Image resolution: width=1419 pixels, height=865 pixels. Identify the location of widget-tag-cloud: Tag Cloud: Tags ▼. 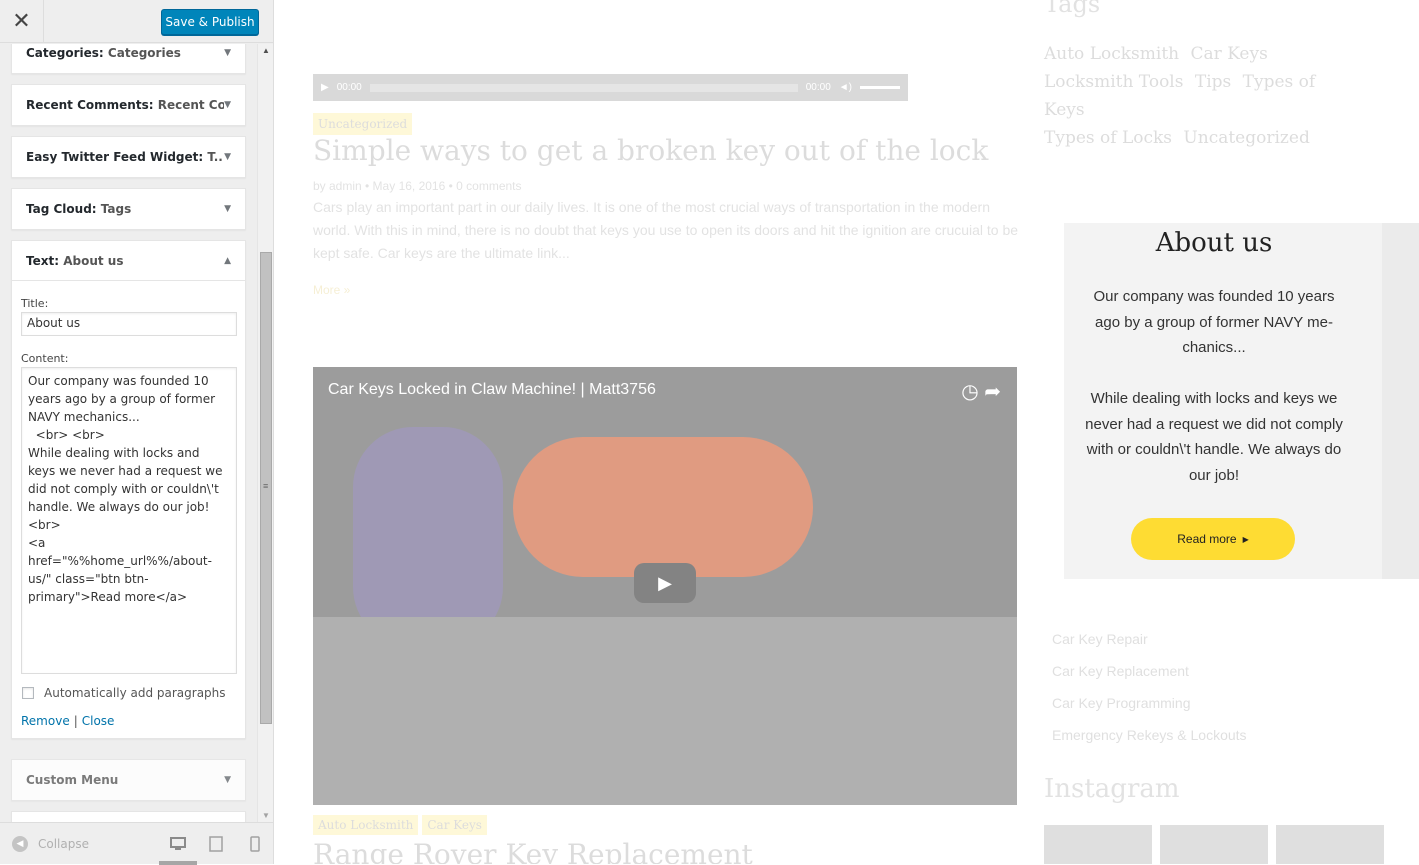
(128, 209).